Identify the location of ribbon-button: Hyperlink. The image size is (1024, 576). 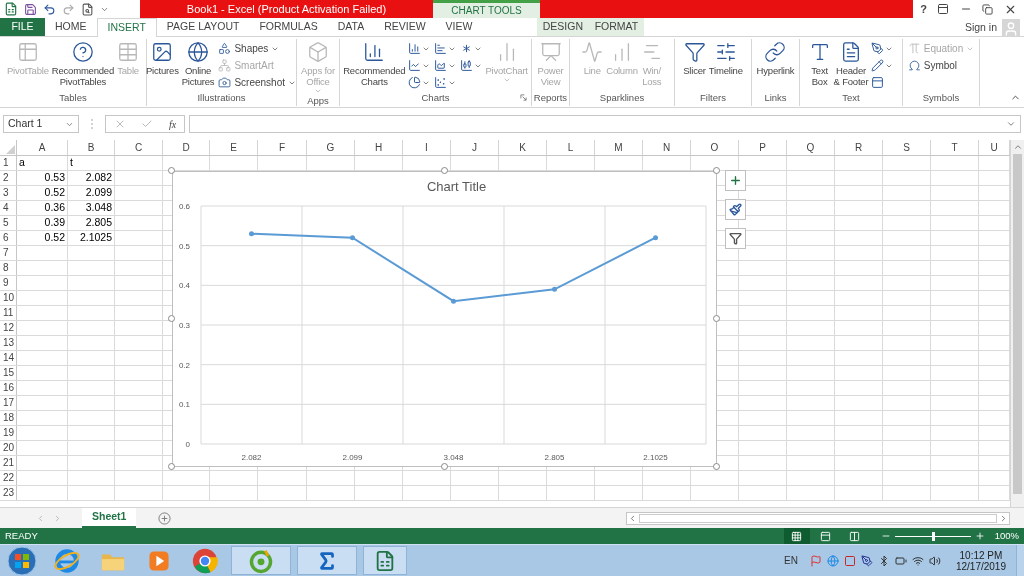
(775, 58).